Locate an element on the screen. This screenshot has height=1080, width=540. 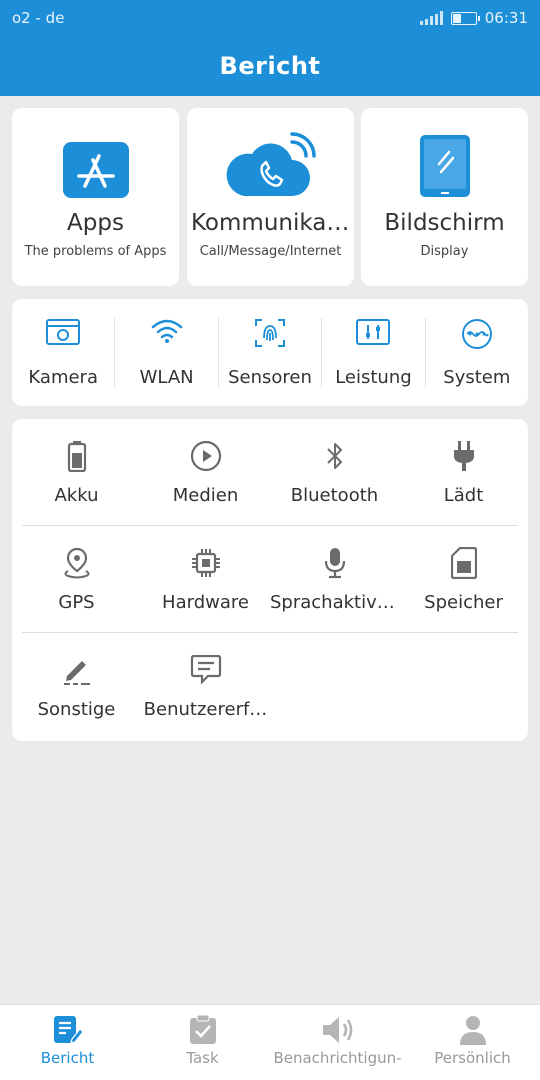
category-wlan: WLAN is located at coordinates (167, 352).